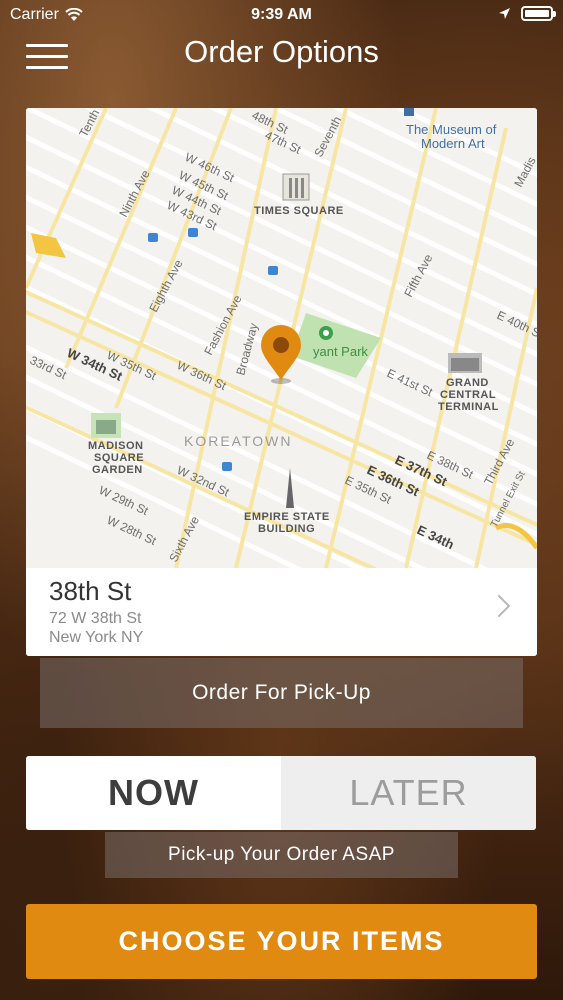 The image size is (563, 1000). I want to click on location-address-line2: New York NY, so click(96, 637).